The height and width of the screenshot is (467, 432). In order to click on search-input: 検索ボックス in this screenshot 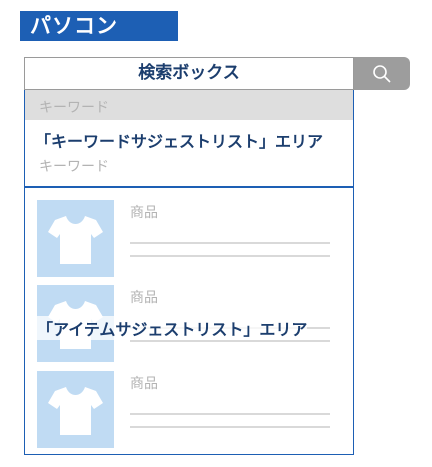, I will do `click(189, 73)`.